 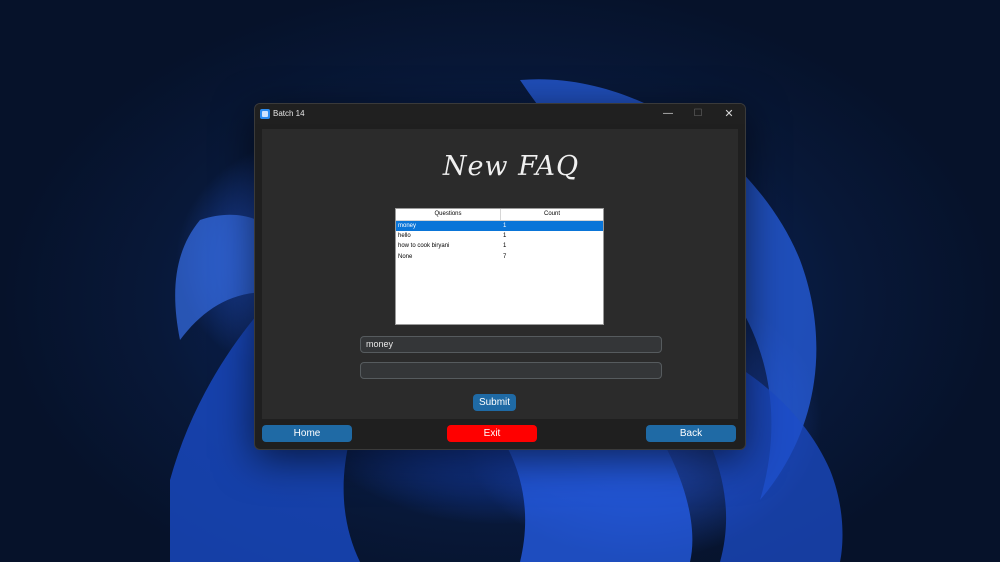 I want to click on table-header: Questions Count, so click(x=499, y=215).